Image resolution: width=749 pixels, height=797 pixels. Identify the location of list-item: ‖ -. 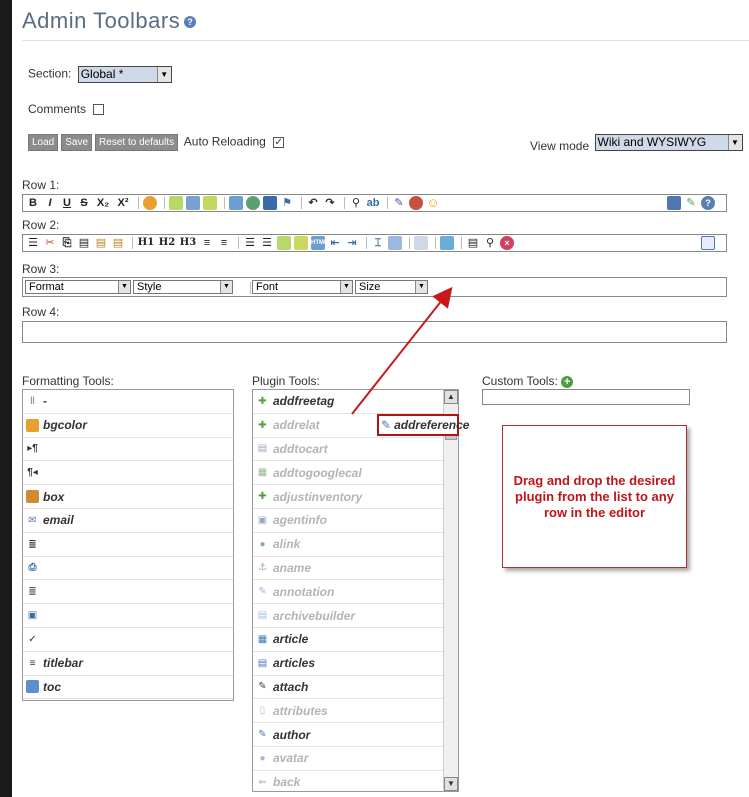
(128, 402).